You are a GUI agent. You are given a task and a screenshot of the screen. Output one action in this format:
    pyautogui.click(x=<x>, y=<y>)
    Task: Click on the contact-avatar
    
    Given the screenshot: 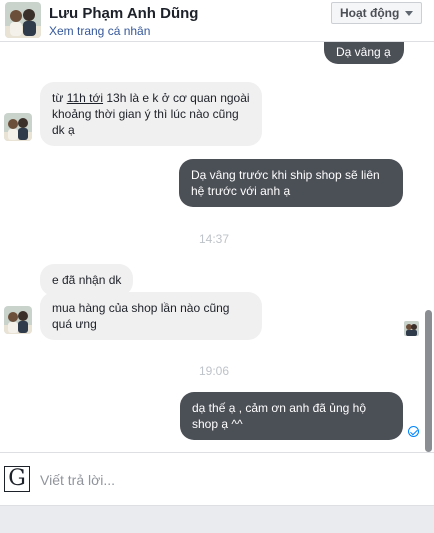 What is the action you would take?
    pyautogui.click(x=23, y=20)
    